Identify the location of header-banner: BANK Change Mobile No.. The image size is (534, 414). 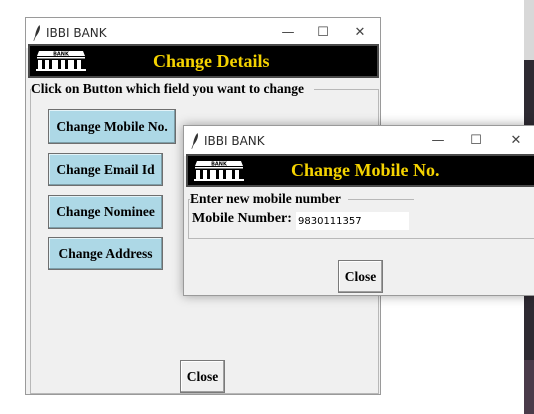
(360, 170).